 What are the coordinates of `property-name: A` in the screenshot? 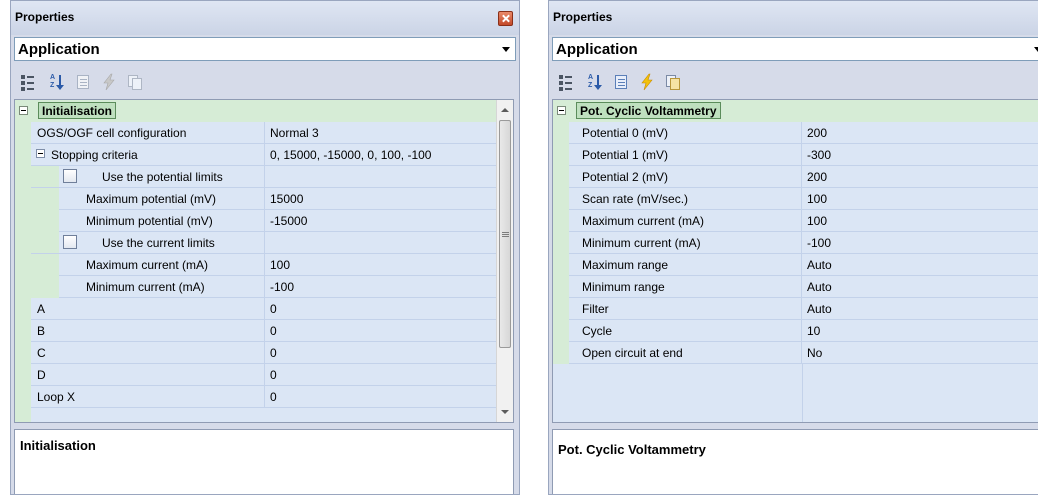 It's located at (148, 309).